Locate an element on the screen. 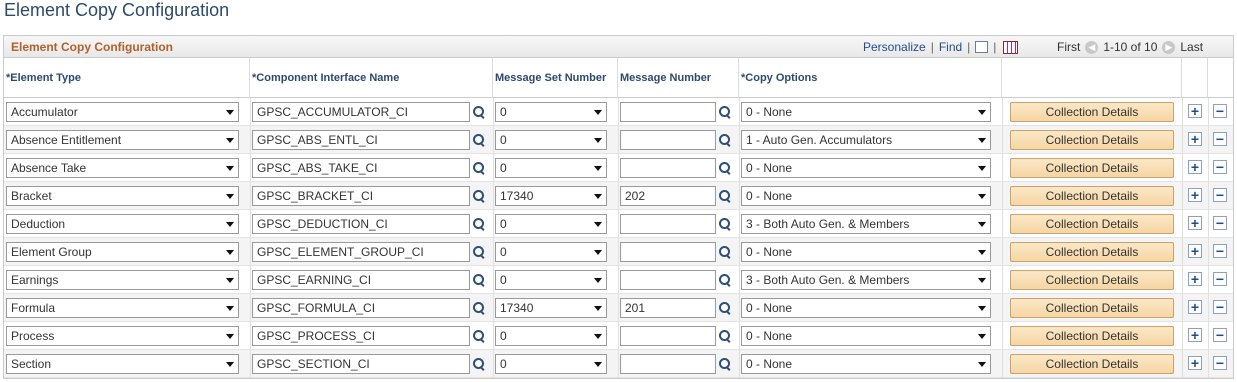 This screenshot has height=382, width=1237. ci-name-input: GPSC_ABS_TAKE_CI is located at coordinates (361, 168).